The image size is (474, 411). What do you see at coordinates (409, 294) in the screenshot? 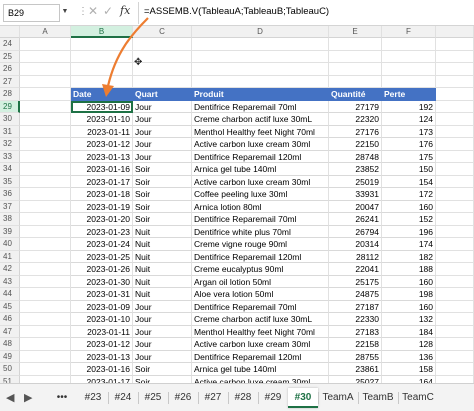
I see `cell-perte: 198` at bounding box center [409, 294].